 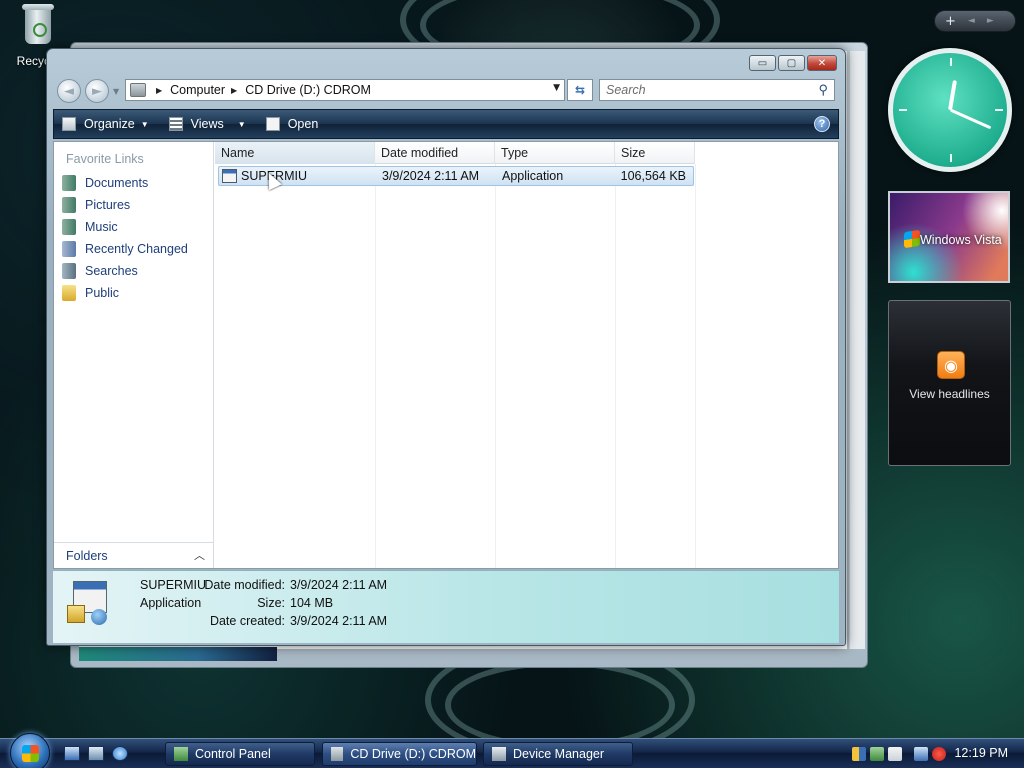 What do you see at coordinates (762, 63) in the screenshot?
I see `minimize-button: ▭` at bounding box center [762, 63].